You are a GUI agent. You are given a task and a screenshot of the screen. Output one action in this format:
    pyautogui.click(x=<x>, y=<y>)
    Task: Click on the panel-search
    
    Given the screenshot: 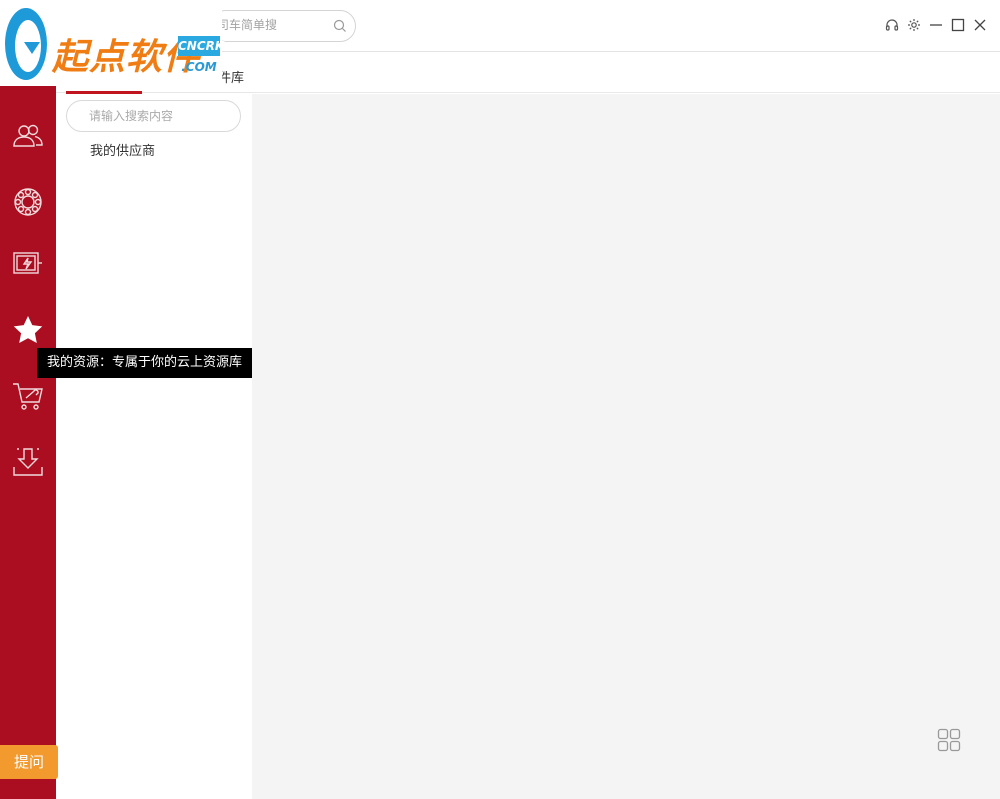 What is the action you would take?
    pyautogui.click(x=153, y=116)
    